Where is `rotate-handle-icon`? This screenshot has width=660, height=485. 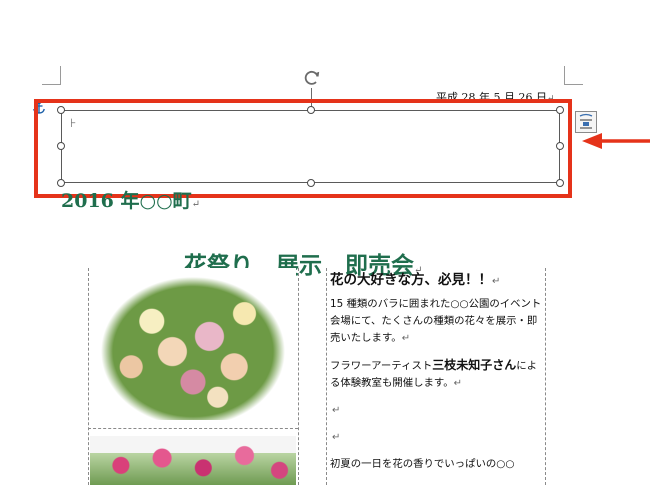
rotate-handle-icon is located at coordinates (312, 78).